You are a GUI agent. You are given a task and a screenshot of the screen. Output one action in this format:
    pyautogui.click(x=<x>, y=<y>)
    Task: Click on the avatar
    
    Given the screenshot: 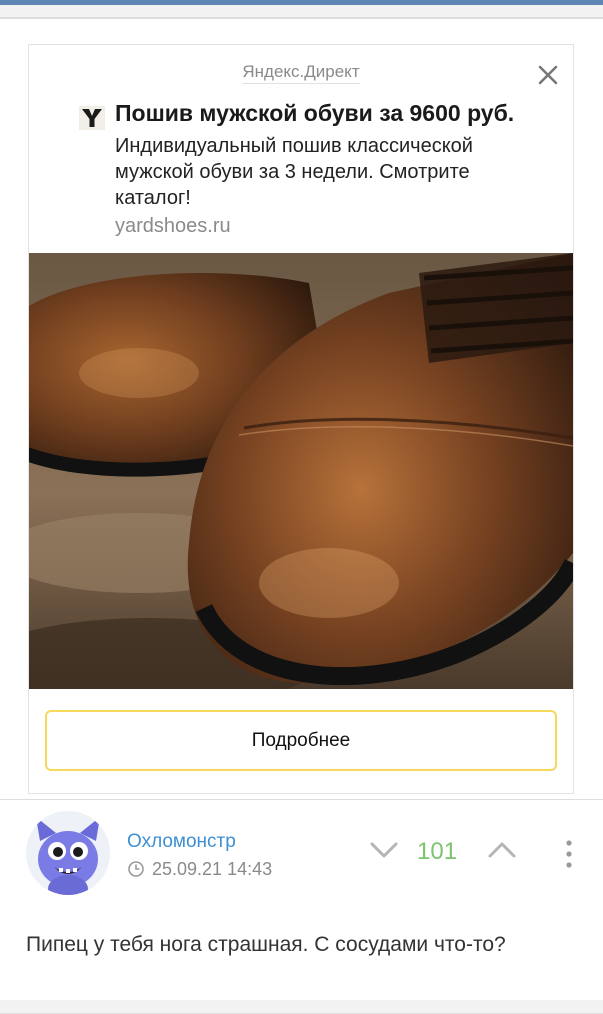 What is the action you would take?
    pyautogui.click(x=68, y=853)
    